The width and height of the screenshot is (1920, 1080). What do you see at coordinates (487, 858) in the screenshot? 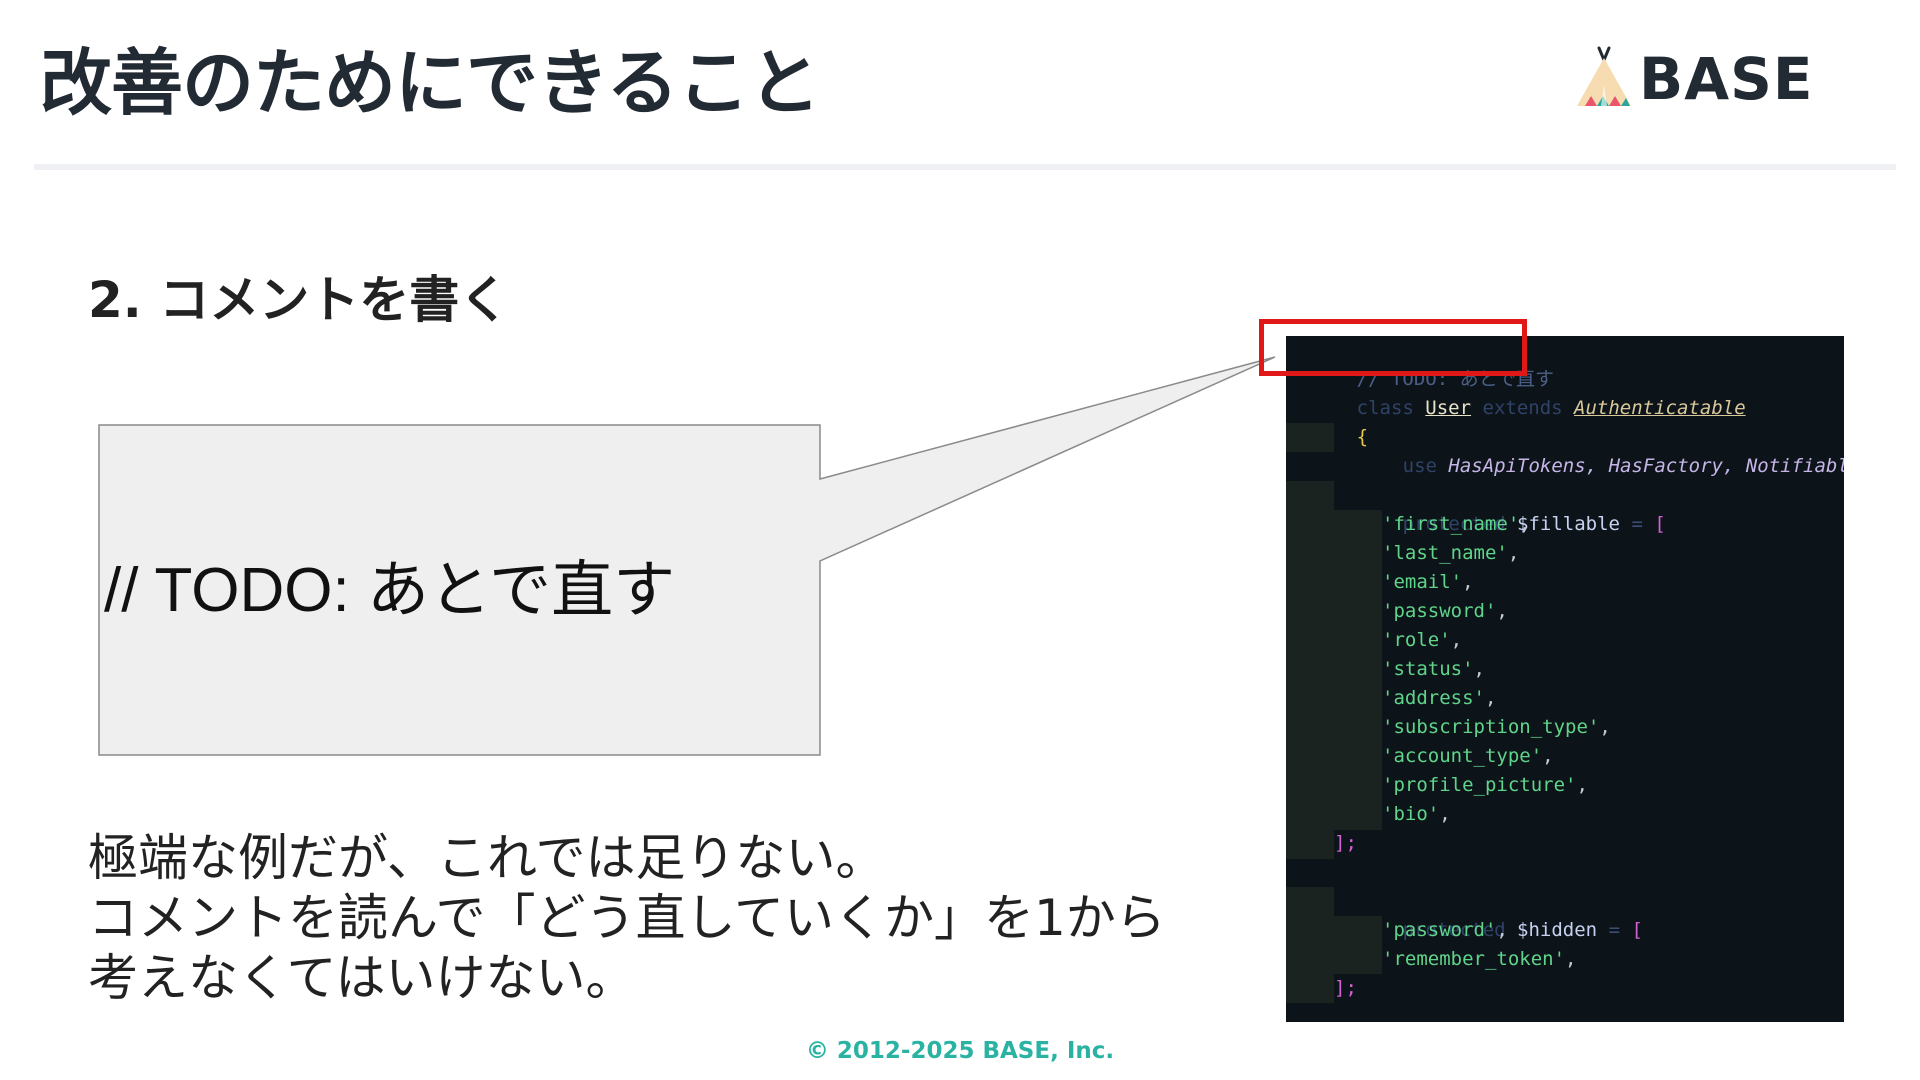
I see `body-line: 極端な例だが、これでは足りない。` at bounding box center [487, 858].